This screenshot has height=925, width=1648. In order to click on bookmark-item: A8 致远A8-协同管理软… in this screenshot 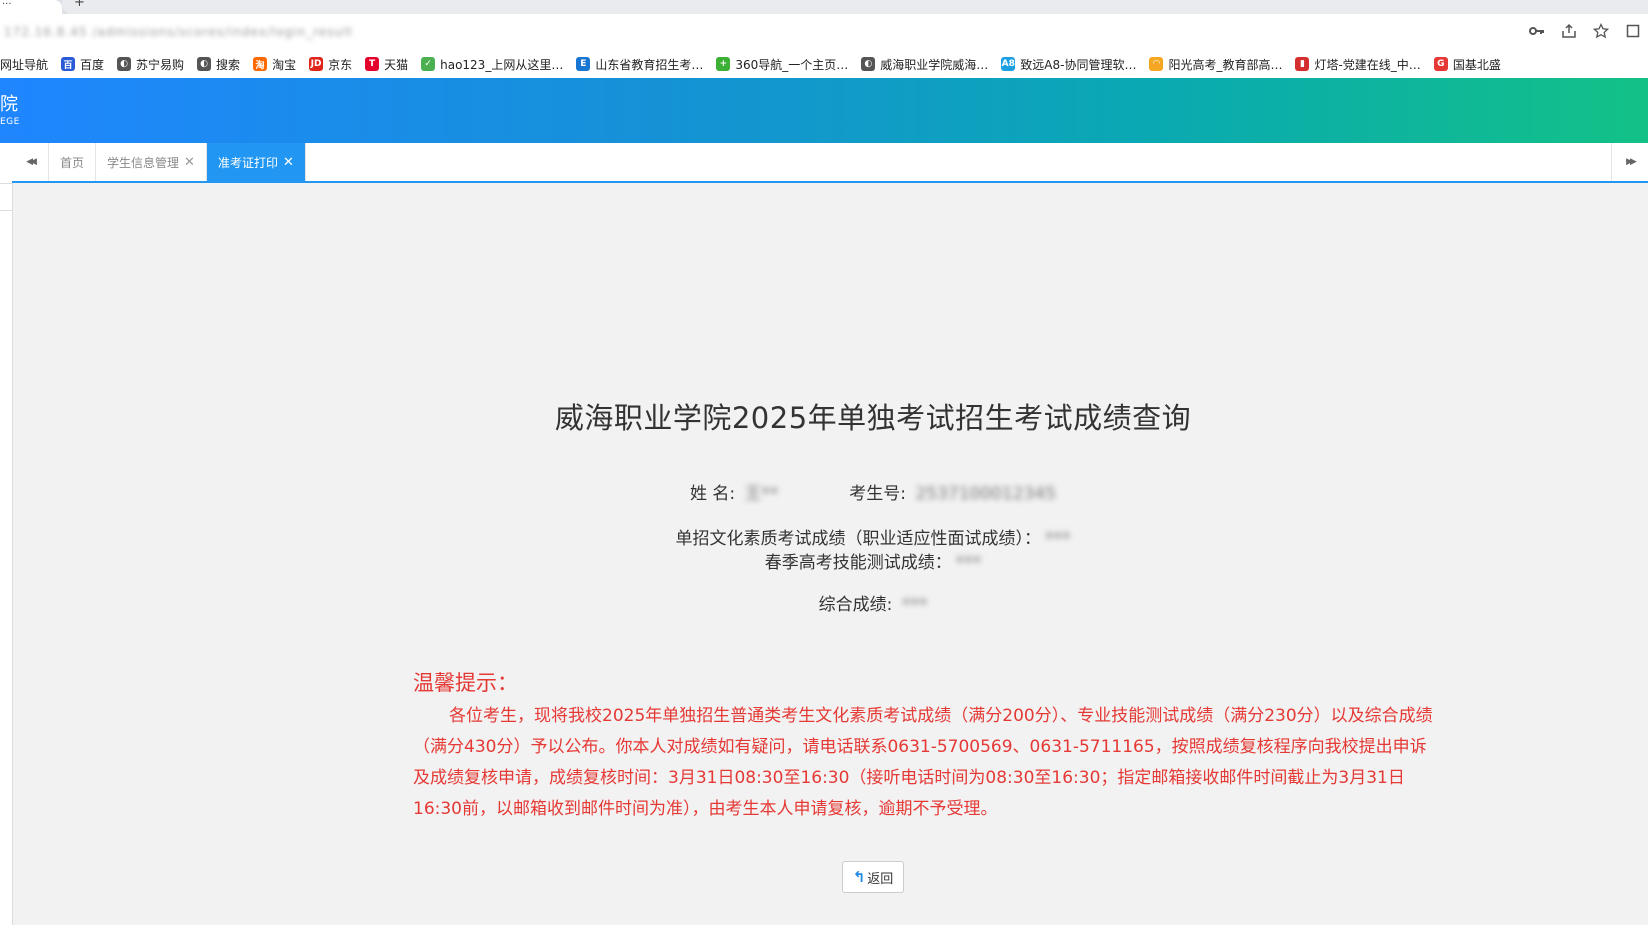, I will do `click(1068, 64)`.